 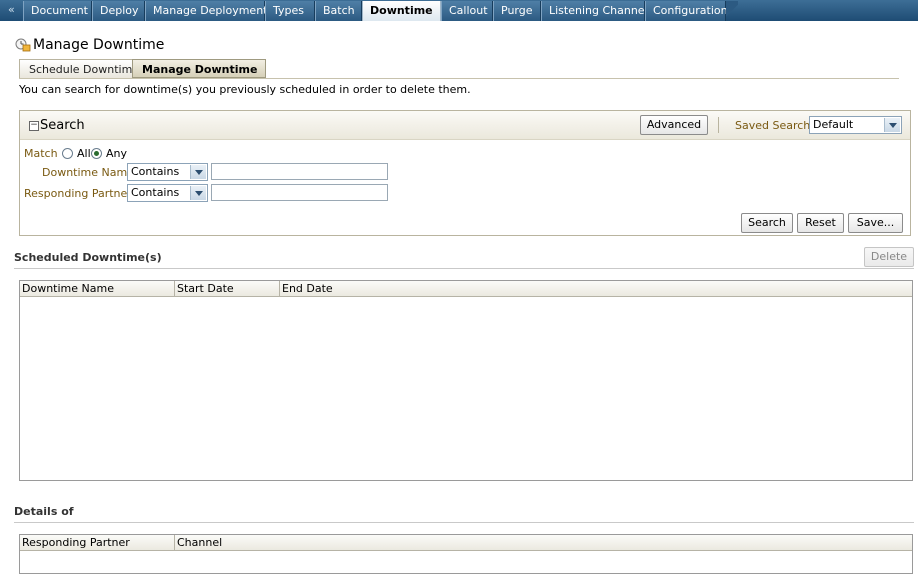 What do you see at coordinates (62, 125) in the screenshot?
I see `search-title: Search` at bounding box center [62, 125].